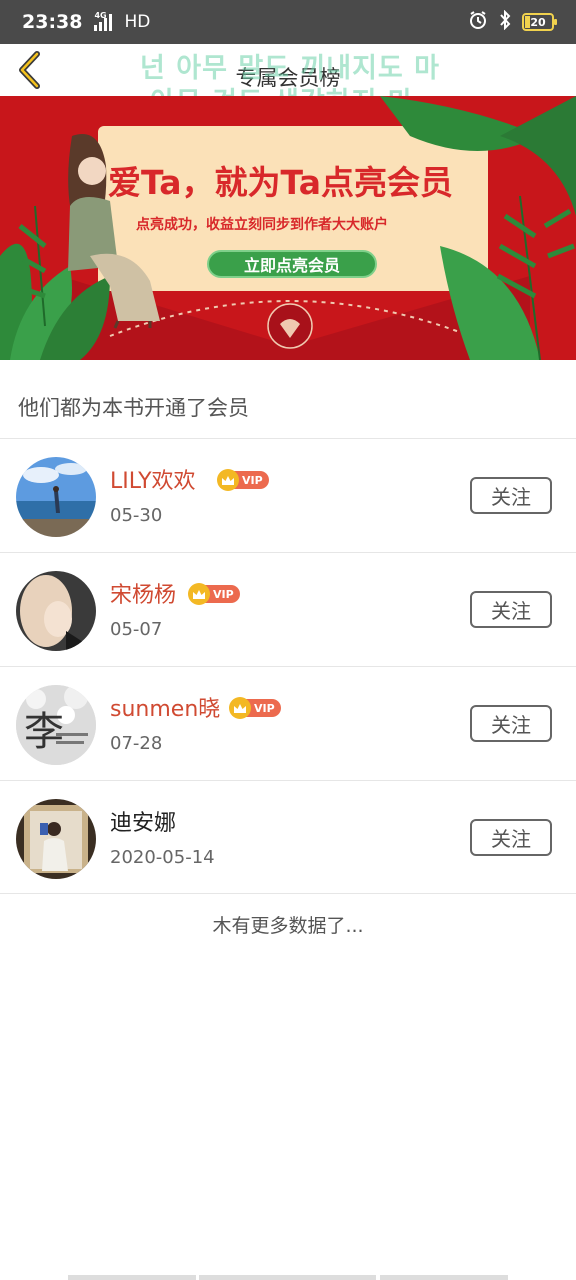 The height and width of the screenshot is (1280, 576). I want to click on battery-icon: 20, so click(539, 22).